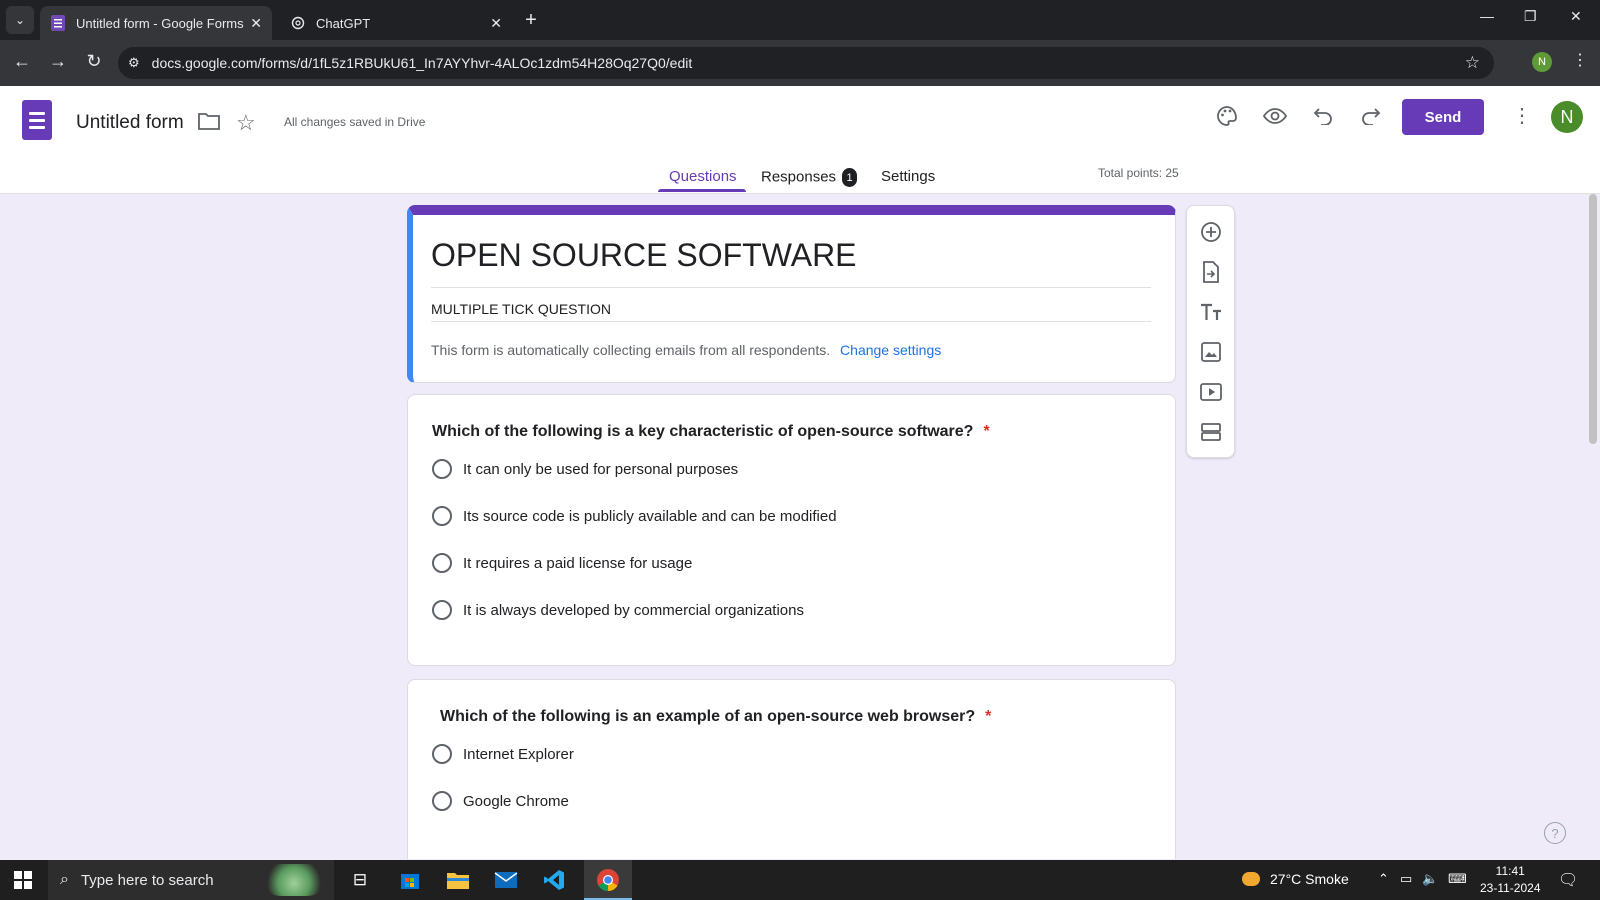 This screenshot has height=900, width=1600. Describe the element at coordinates (1371, 116) in the screenshot. I see `redo-icon` at that location.